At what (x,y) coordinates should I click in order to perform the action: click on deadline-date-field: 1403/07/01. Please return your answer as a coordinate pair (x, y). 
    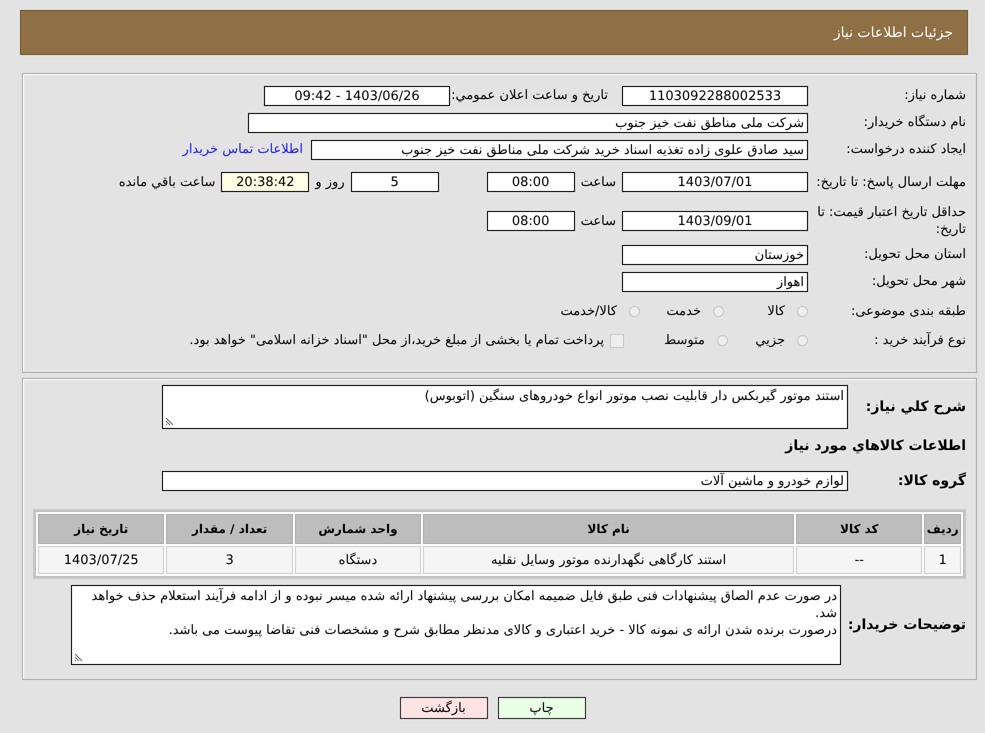
    Looking at the image, I should click on (715, 182).